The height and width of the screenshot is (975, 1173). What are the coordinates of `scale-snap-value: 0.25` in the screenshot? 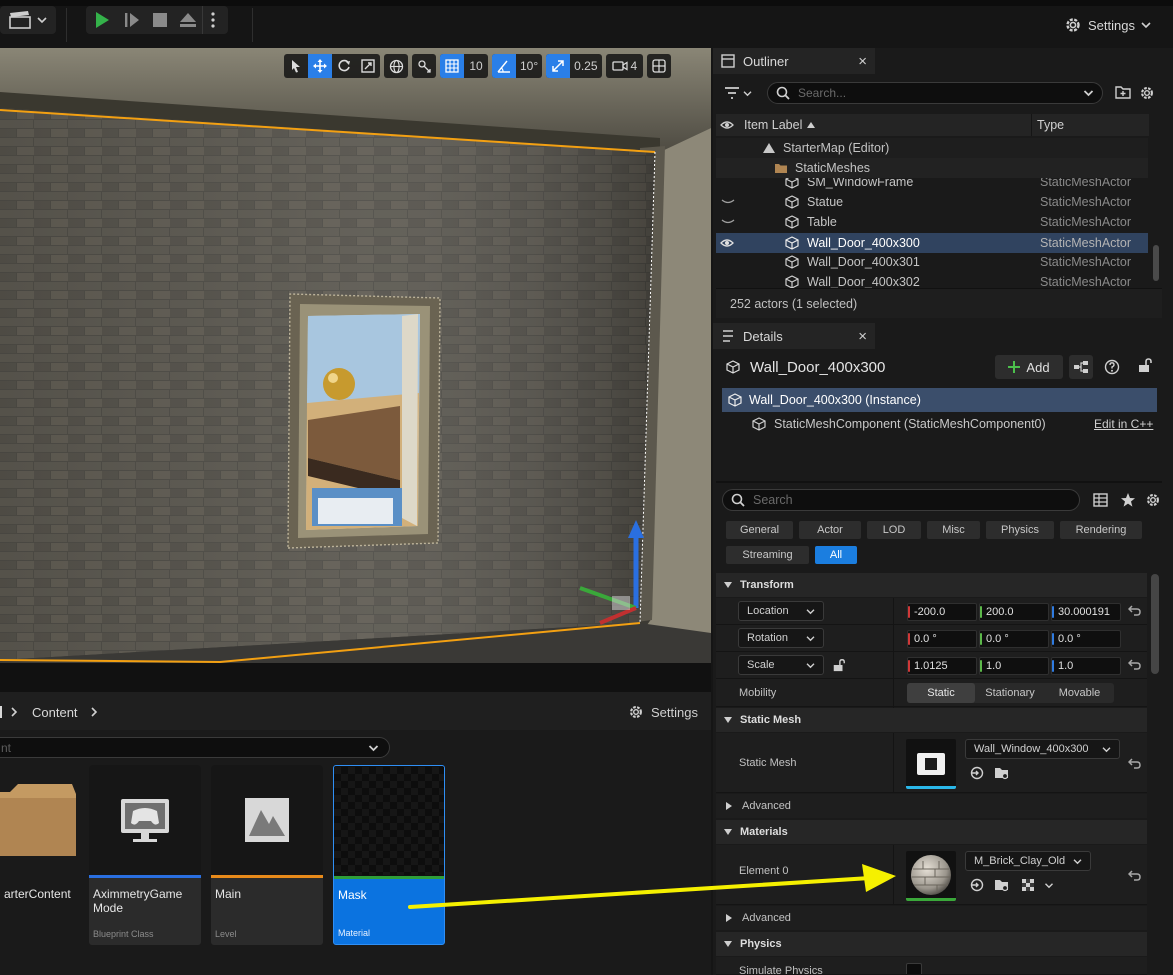 It's located at (585, 66).